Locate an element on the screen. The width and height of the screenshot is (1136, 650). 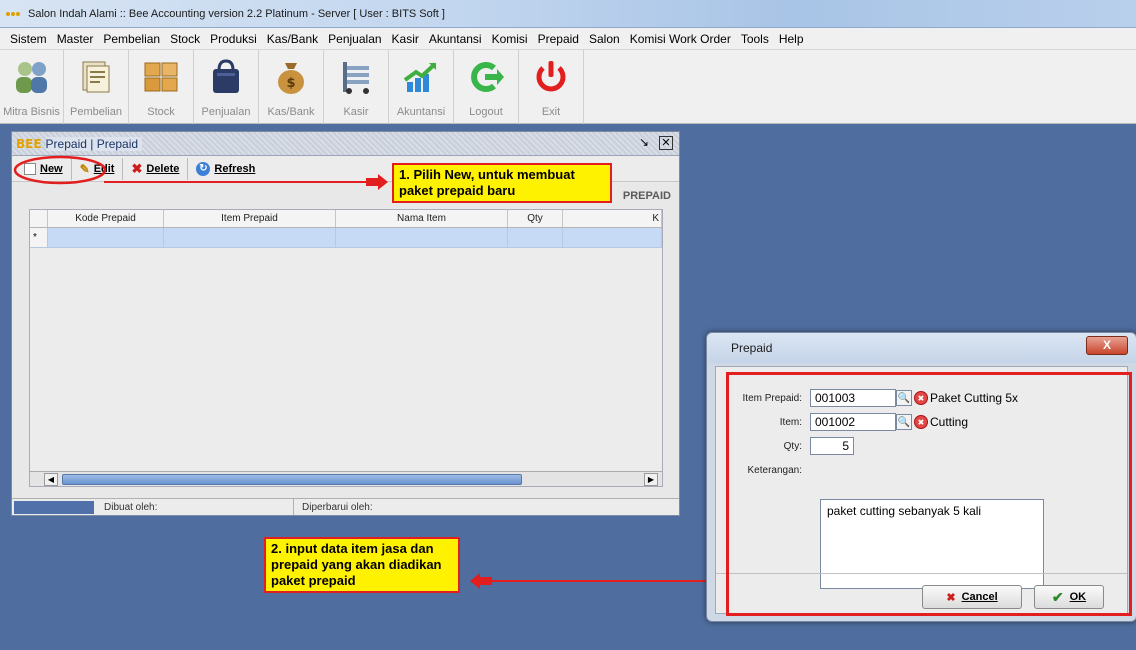
highlight-frame is located at coordinates (929, 494).